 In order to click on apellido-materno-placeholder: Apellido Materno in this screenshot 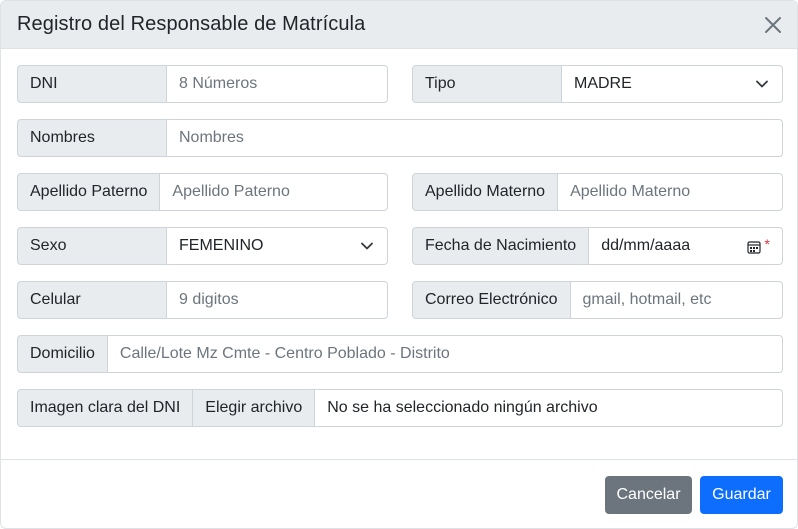, I will do `click(630, 191)`.